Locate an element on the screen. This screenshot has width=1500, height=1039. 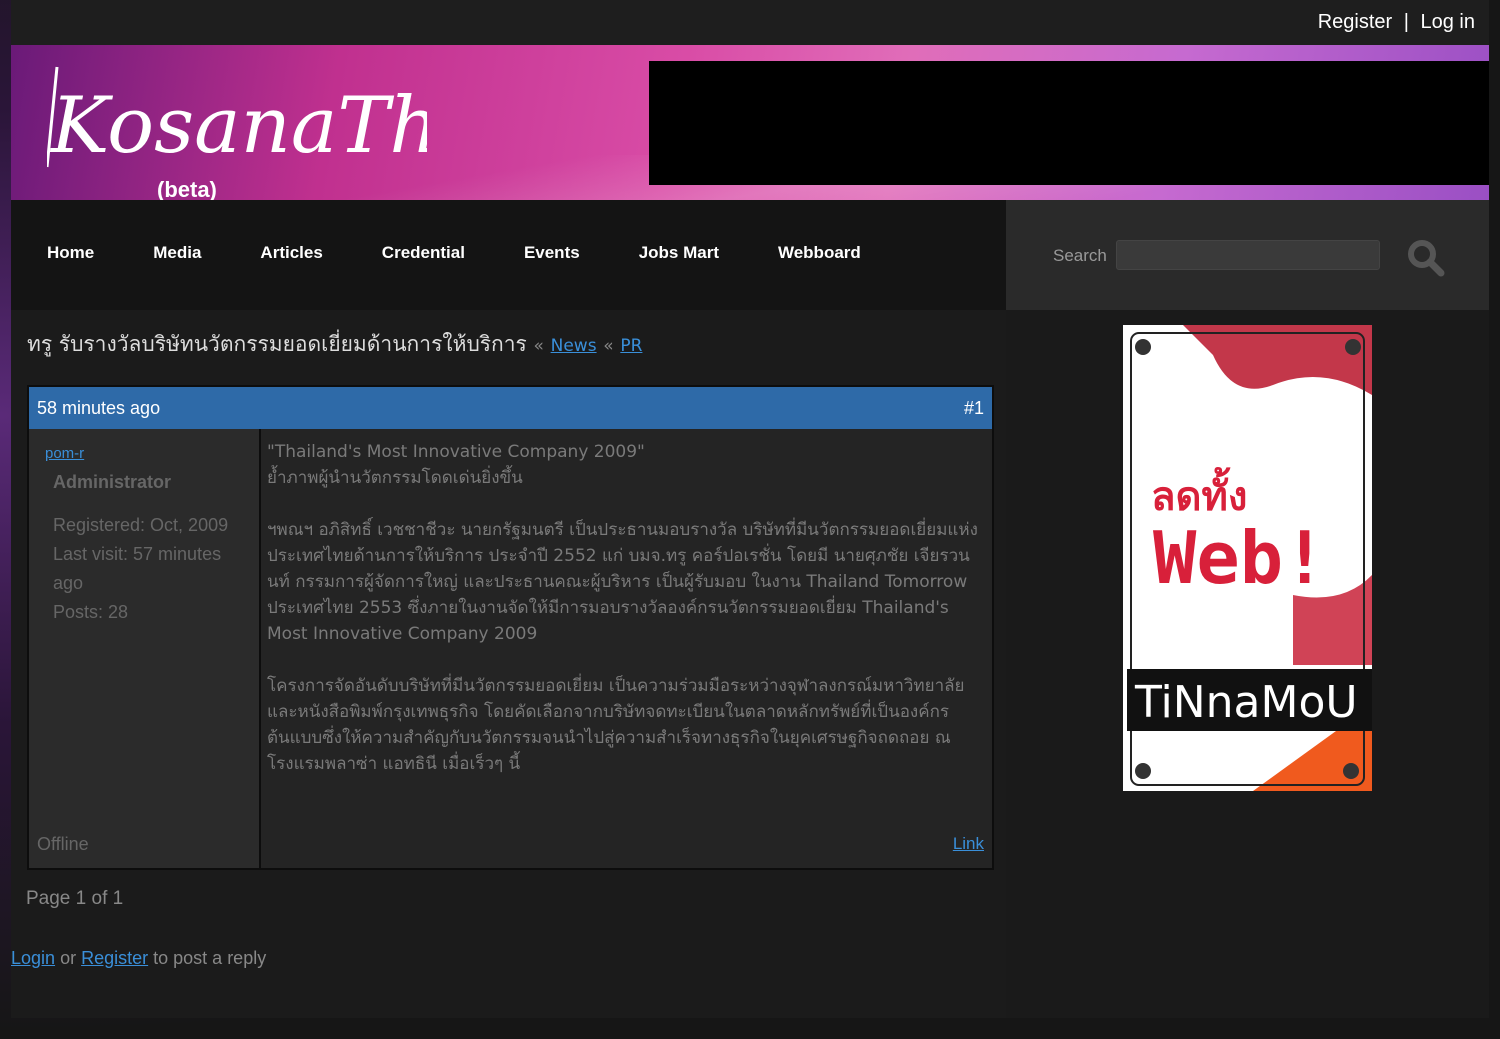
post-permalink: Link is located at coordinates (968, 844).